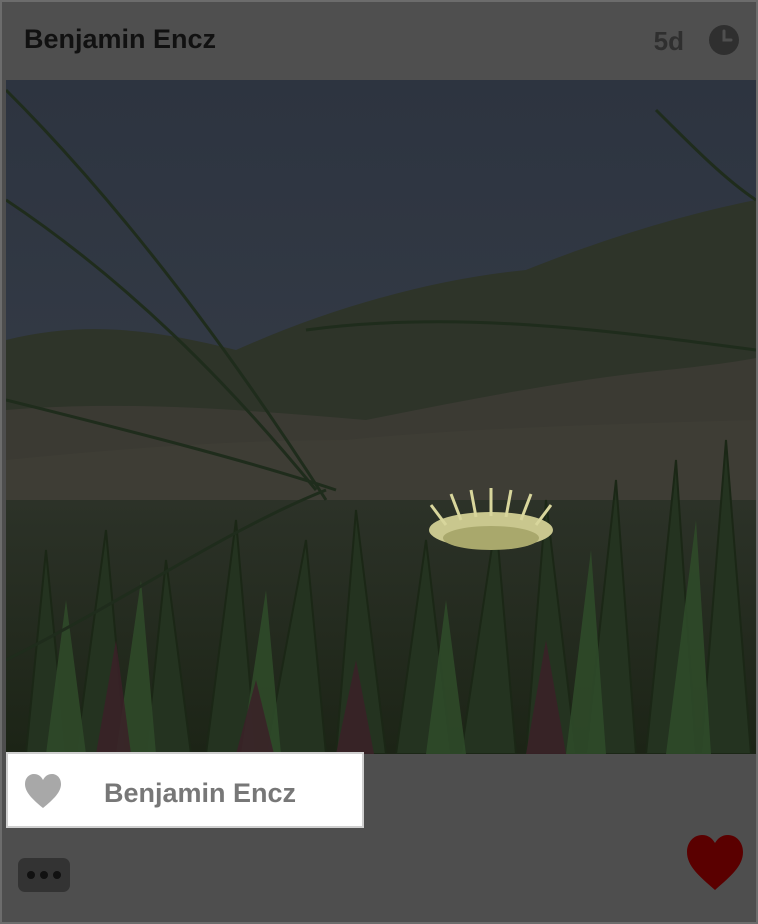 The width and height of the screenshot is (758, 924). I want to click on ellipsis-icon, so click(31, 875).